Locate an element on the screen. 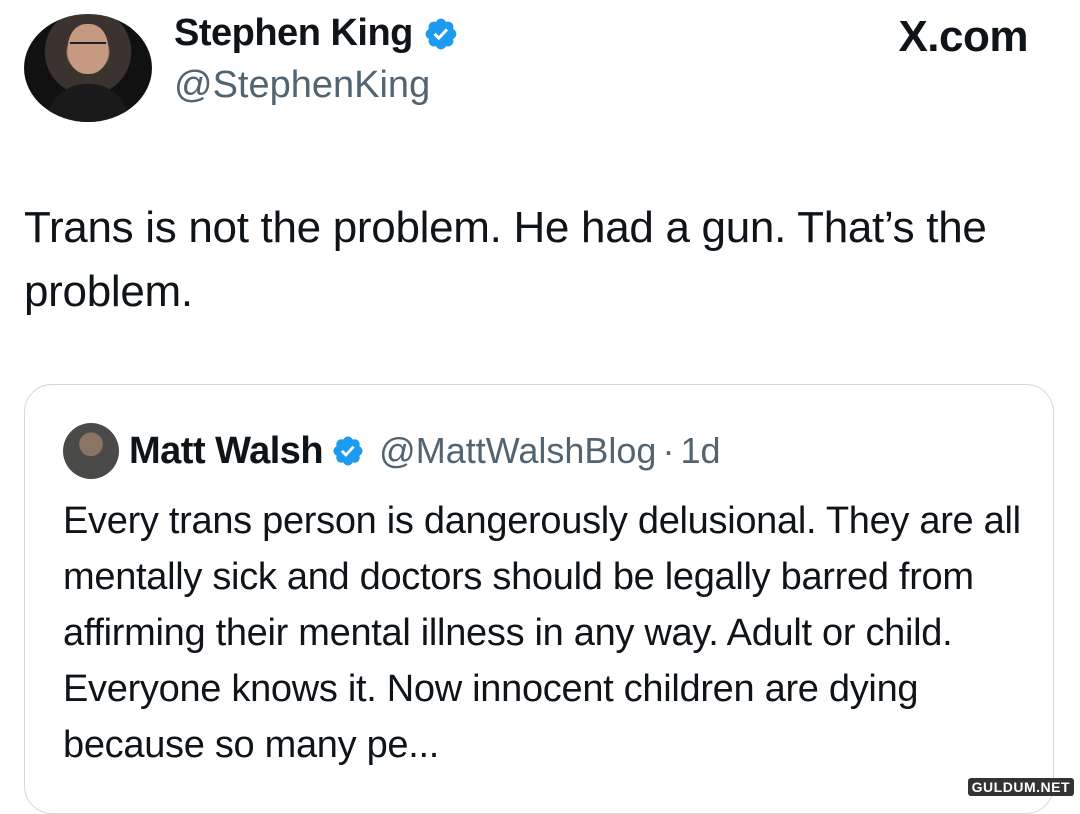 This screenshot has width=1080, height=814. quote-timestamp: 1d is located at coordinates (700, 451).